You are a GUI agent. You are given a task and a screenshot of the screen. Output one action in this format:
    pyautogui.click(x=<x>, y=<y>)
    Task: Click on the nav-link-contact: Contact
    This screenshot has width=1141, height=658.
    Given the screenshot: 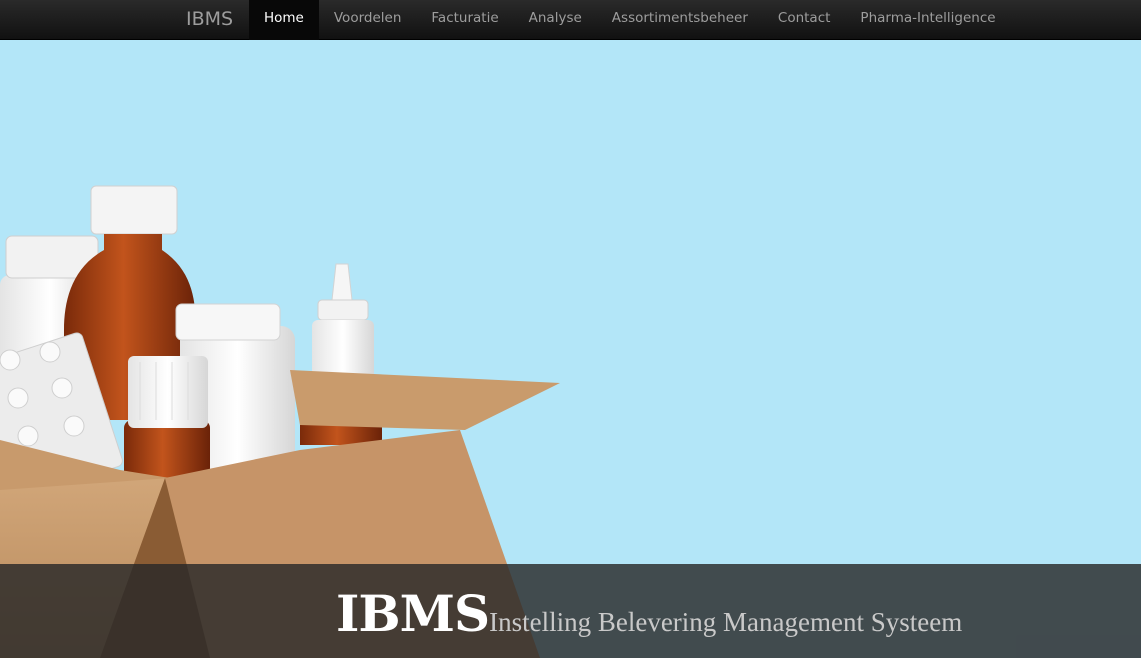 What is the action you would take?
    pyautogui.click(x=804, y=20)
    